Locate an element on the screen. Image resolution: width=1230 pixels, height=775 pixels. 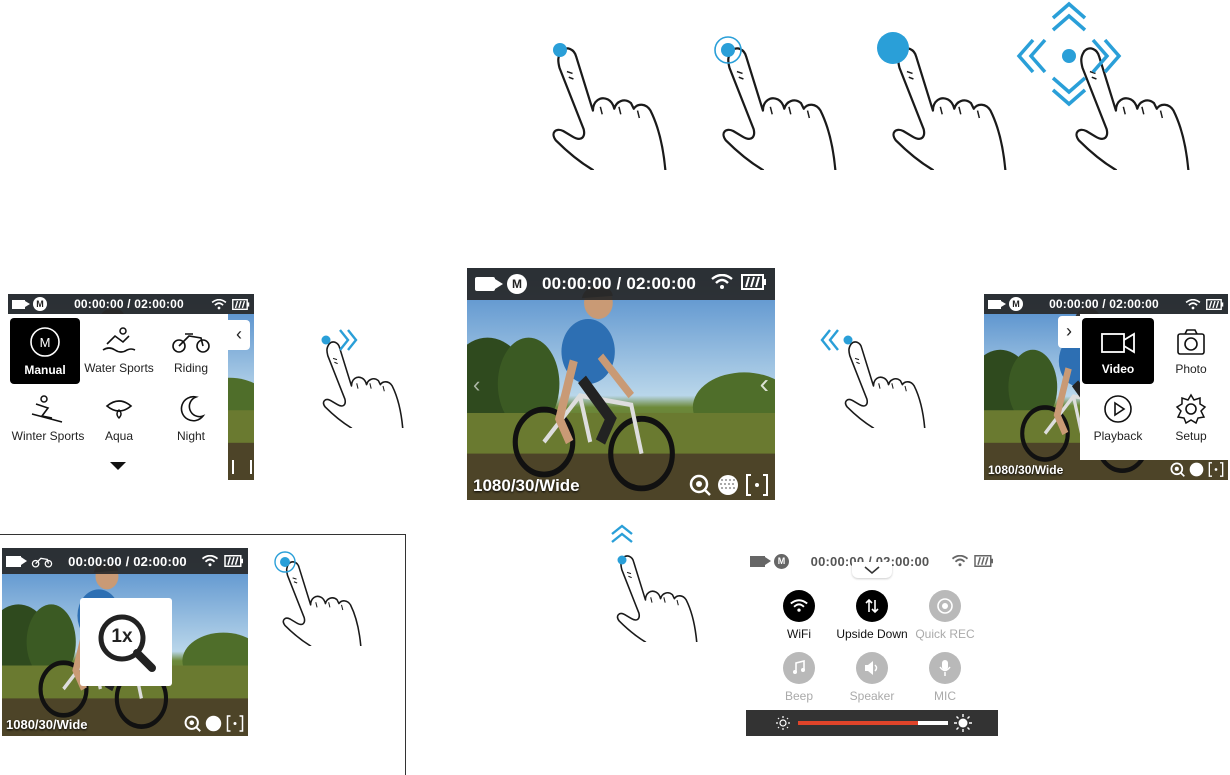
scene-item-winter-sports: Winter Sports is located at coordinates (48, 421).